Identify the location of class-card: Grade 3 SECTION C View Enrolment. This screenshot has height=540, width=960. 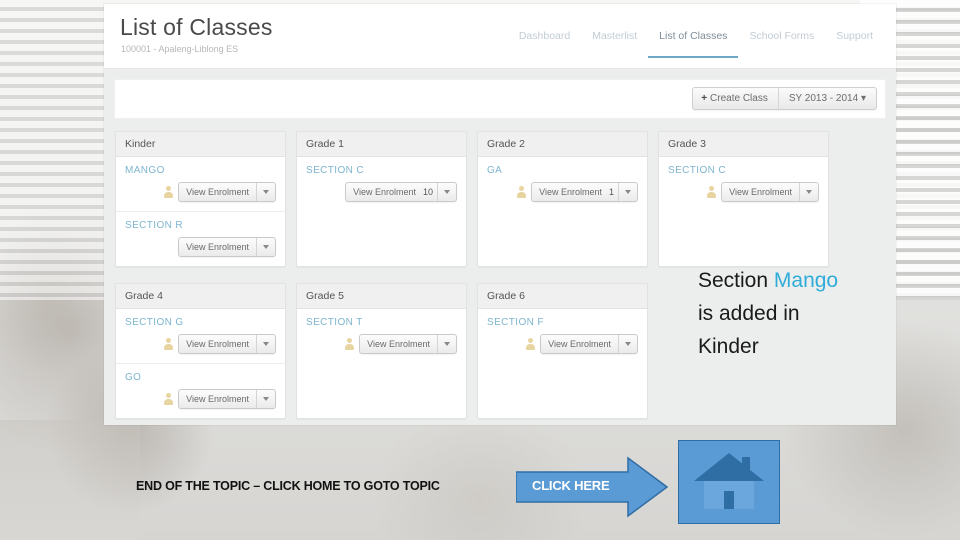
(743, 199).